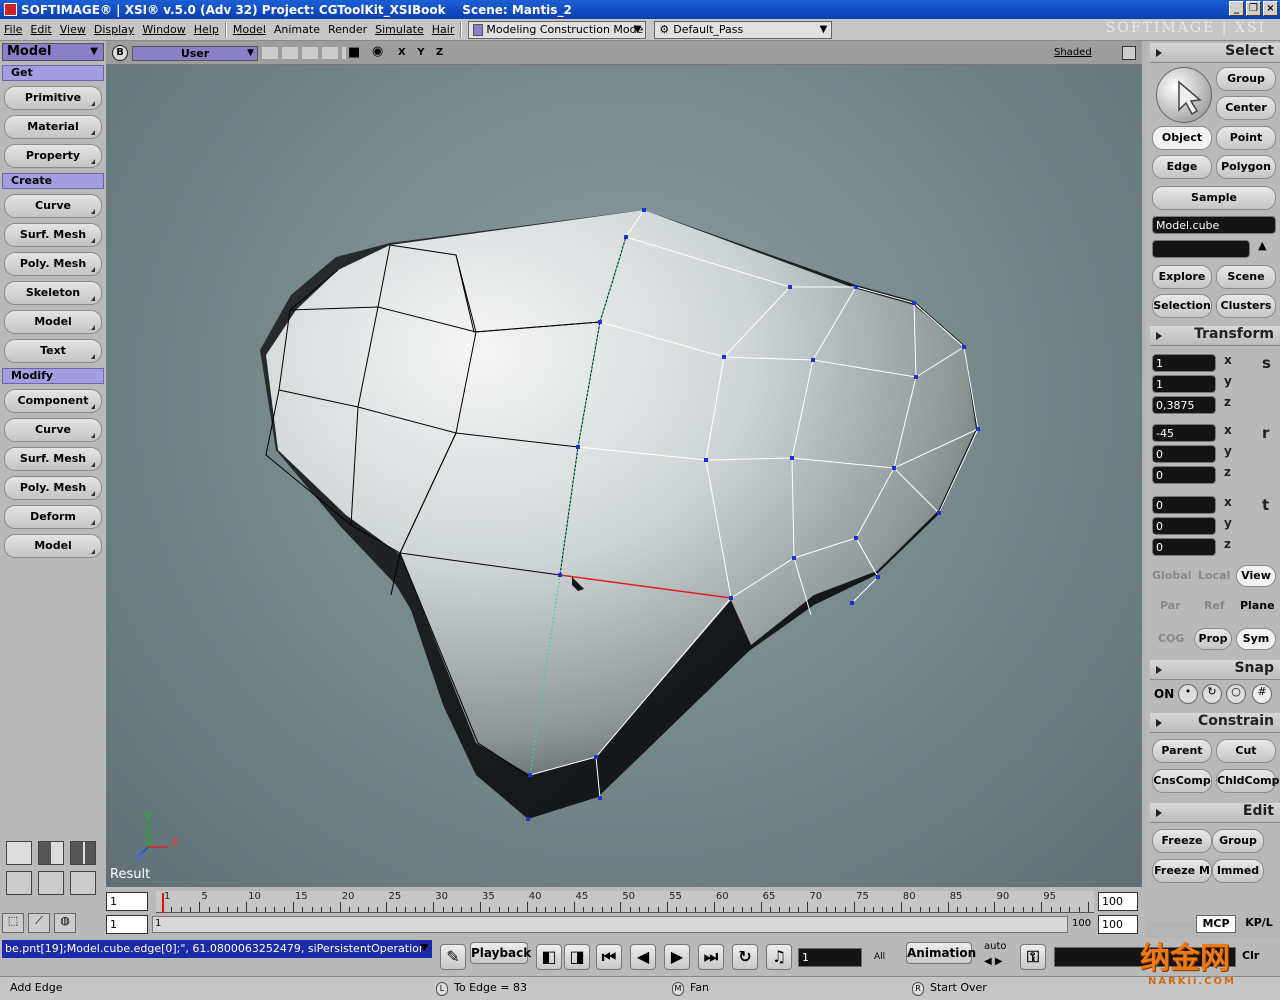 The width and height of the screenshot is (1280, 1000). What do you see at coordinates (1182, 781) in the screenshot?
I see `cnscomp-button: CnsComp` at bounding box center [1182, 781].